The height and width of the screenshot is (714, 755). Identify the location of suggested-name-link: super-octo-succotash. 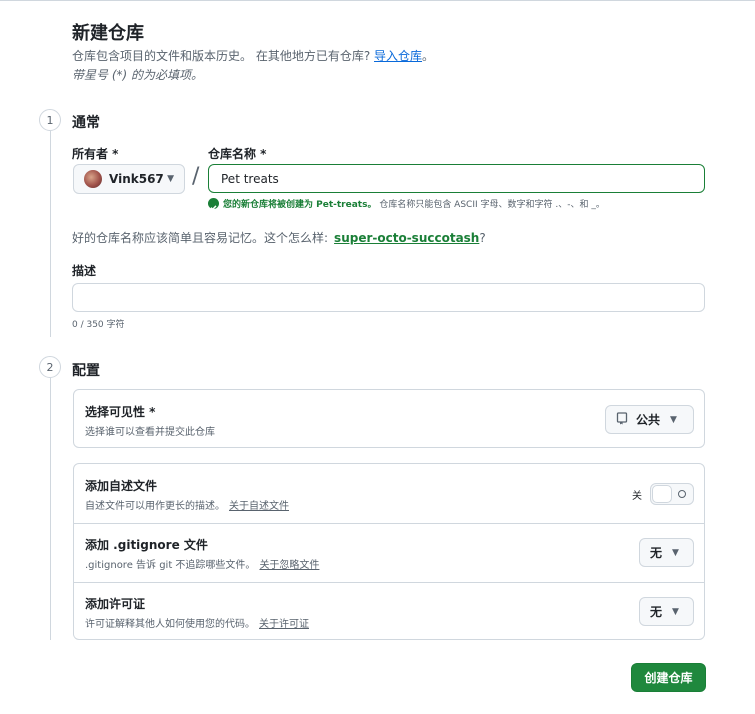
(406, 238).